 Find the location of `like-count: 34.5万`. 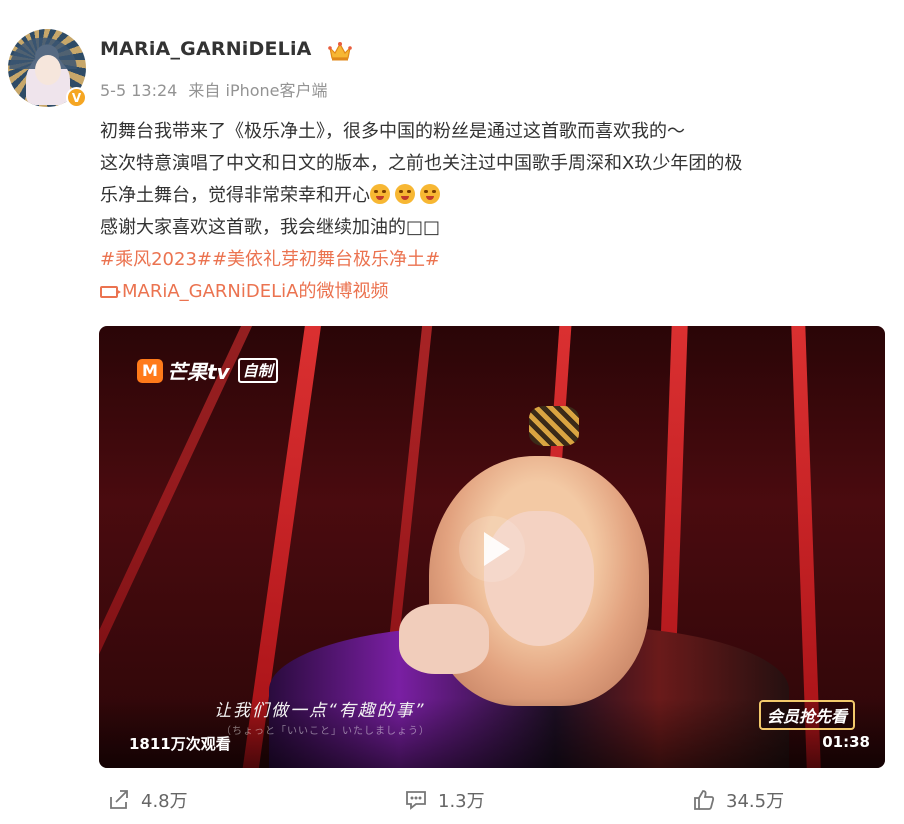

like-count: 34.5万 is located at coordinates (755, 801).